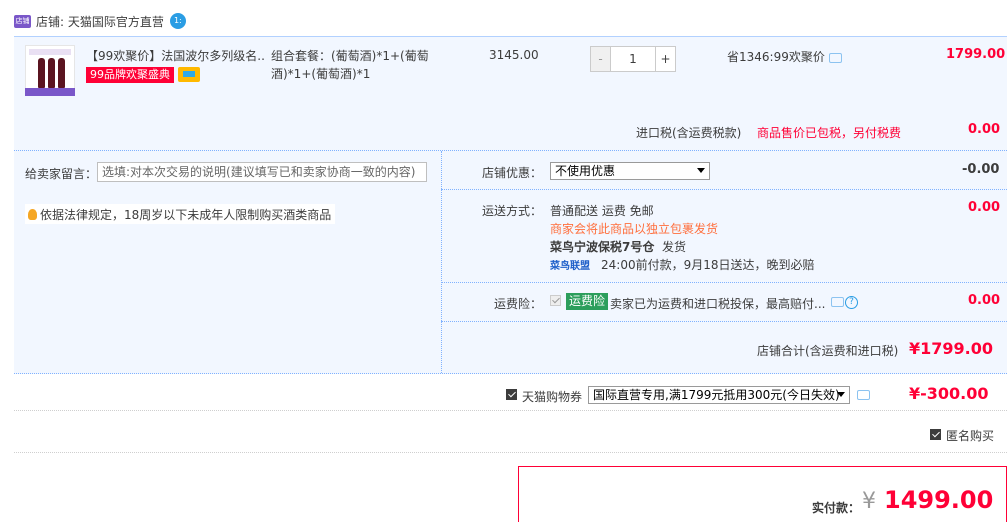  I want to click on anonymous-label: 匿名购买, so click(970, 436).